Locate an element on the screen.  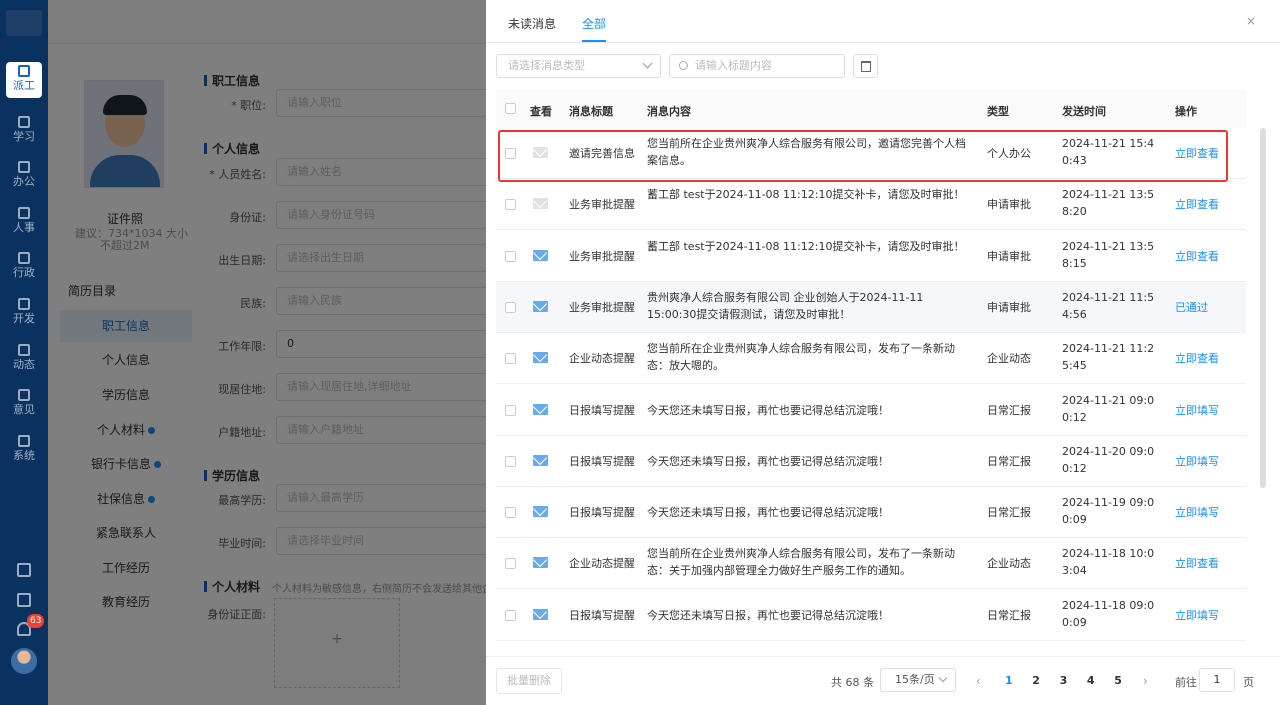
page-number: 4 is located at coordinates (1091, 680).